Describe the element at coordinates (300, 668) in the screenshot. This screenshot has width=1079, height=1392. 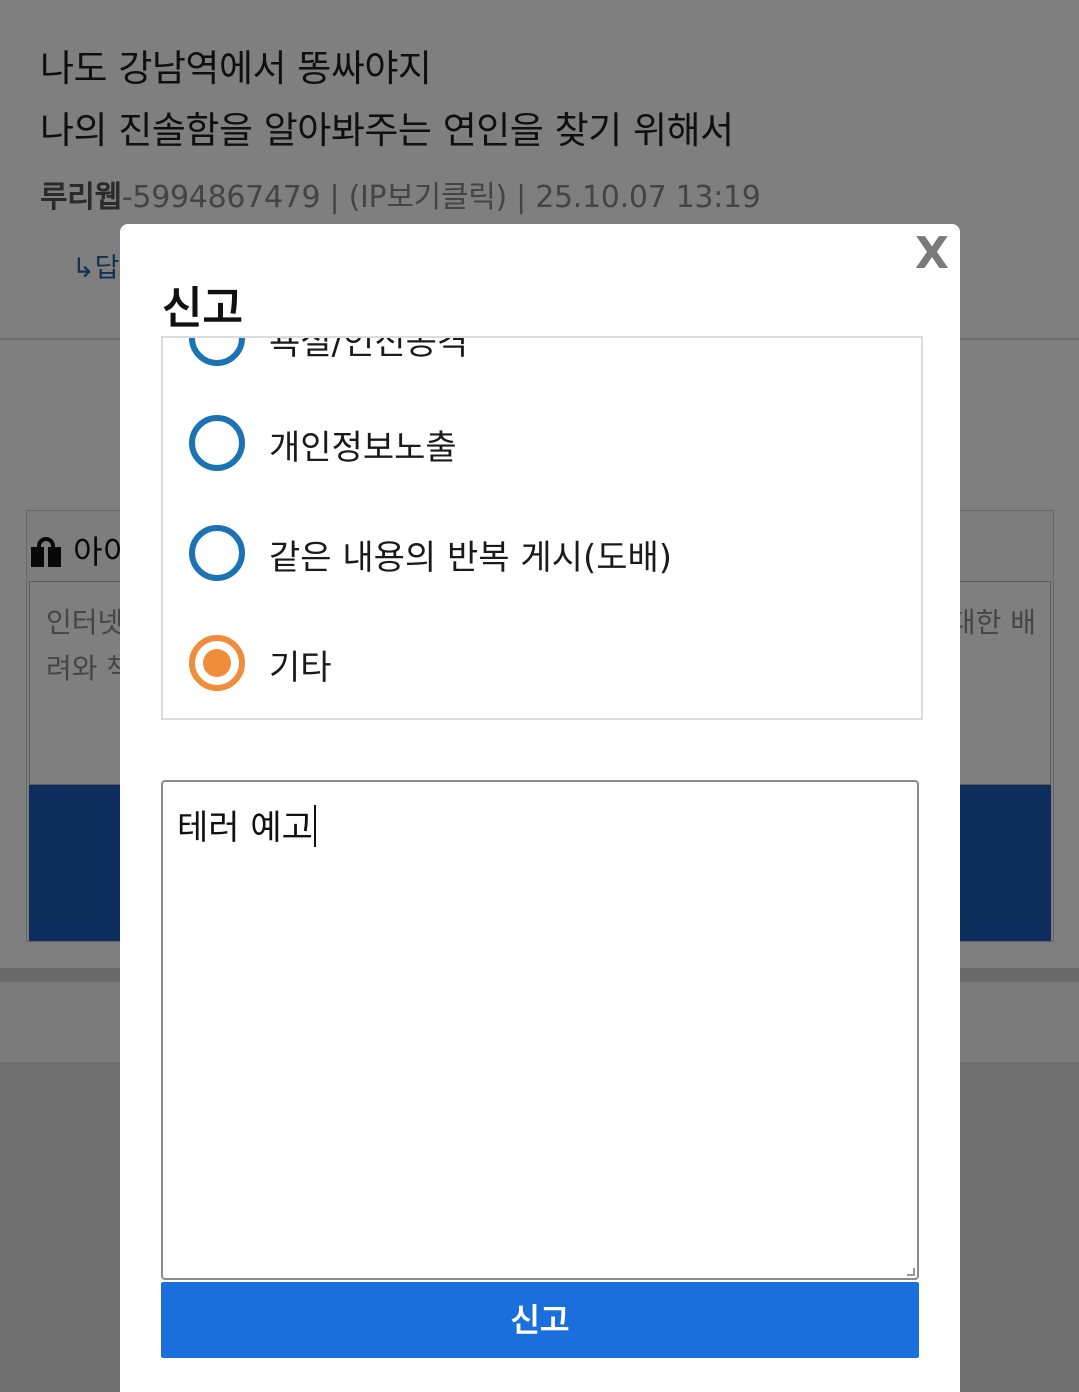
I see `reason-label: 기타` at that location.